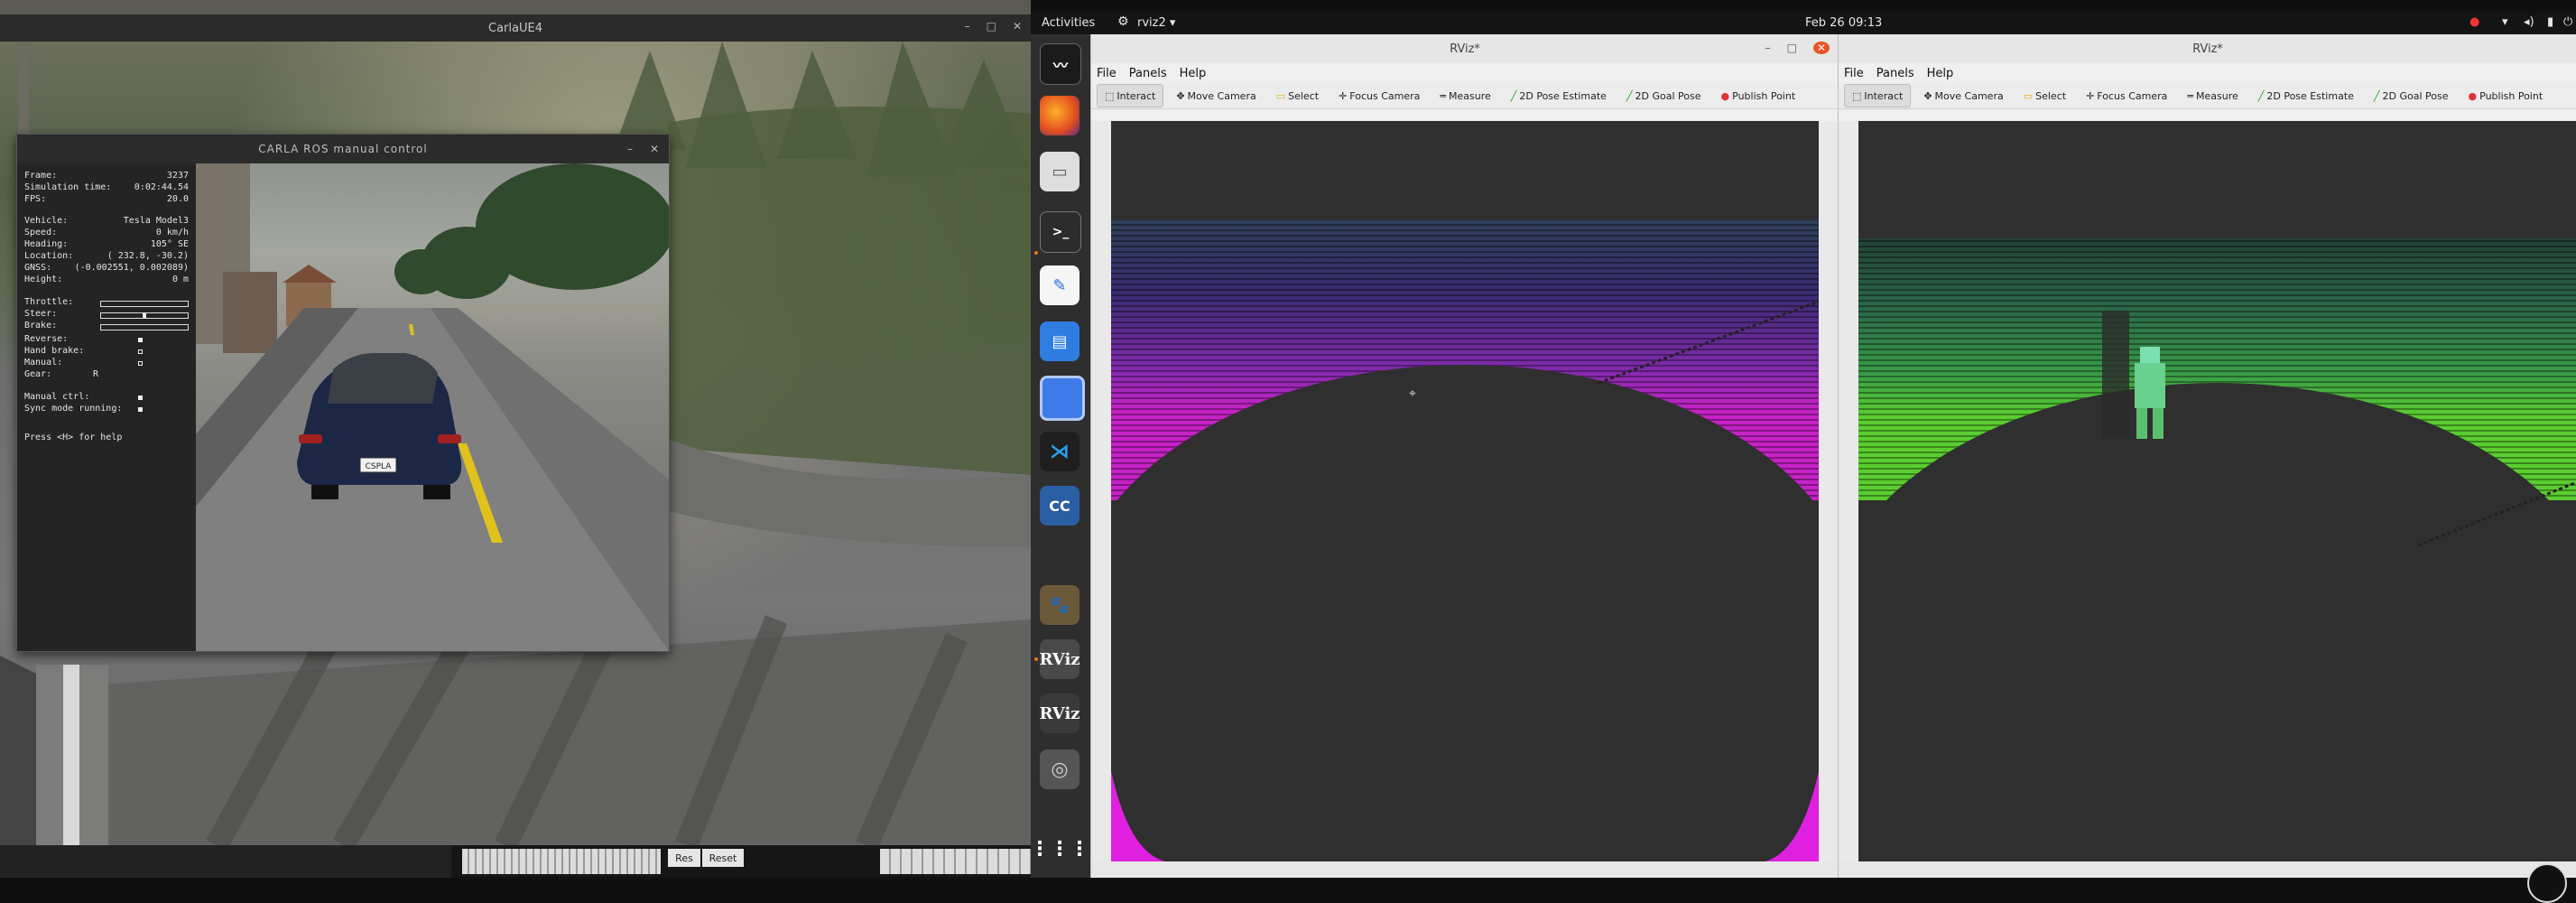 The width and height of the screenshot is (2576, 903). Describe the element at coordinates (68, 187) in the screenshot. I see `hud-label: Simulation time:` at that location.